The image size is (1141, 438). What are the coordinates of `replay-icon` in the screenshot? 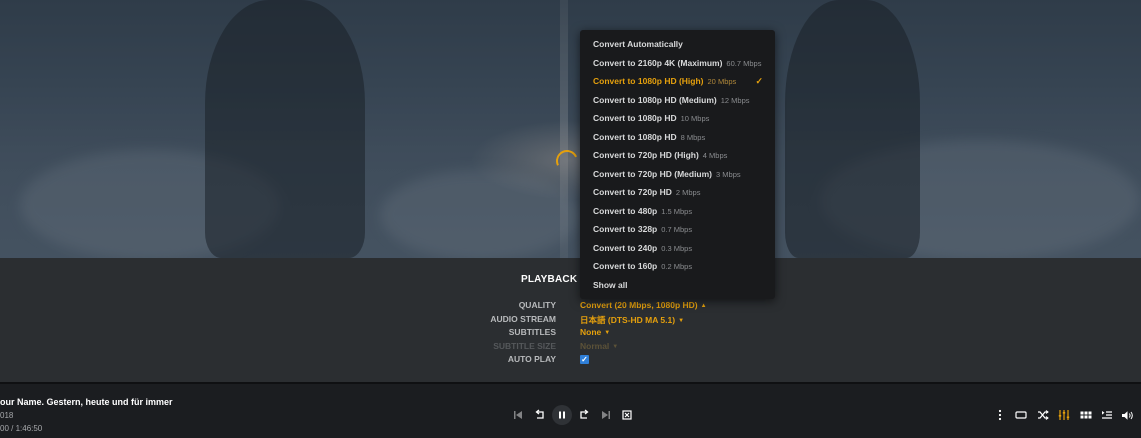 It's located at (539, 414).